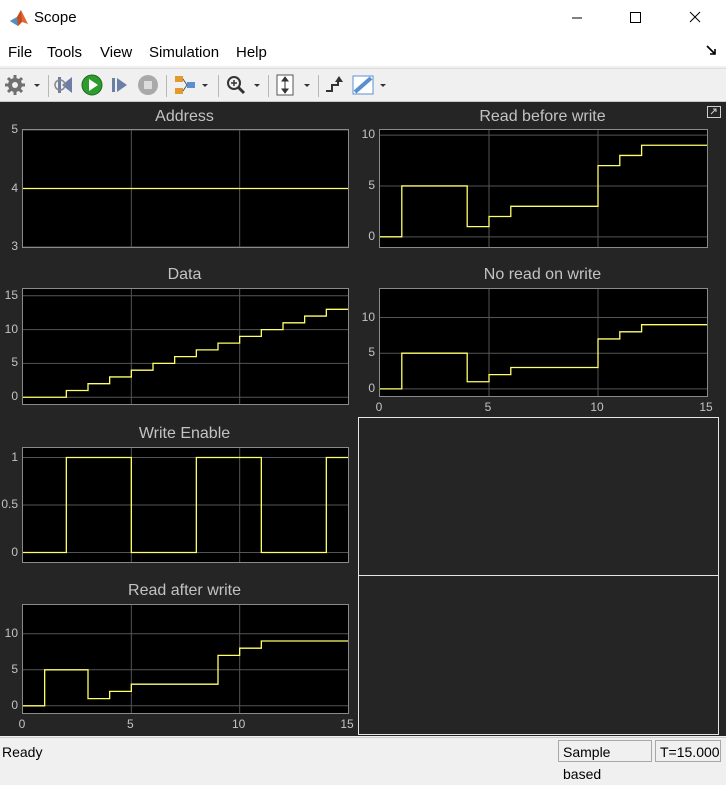  I want to click on data-trace, so click(185, 353).